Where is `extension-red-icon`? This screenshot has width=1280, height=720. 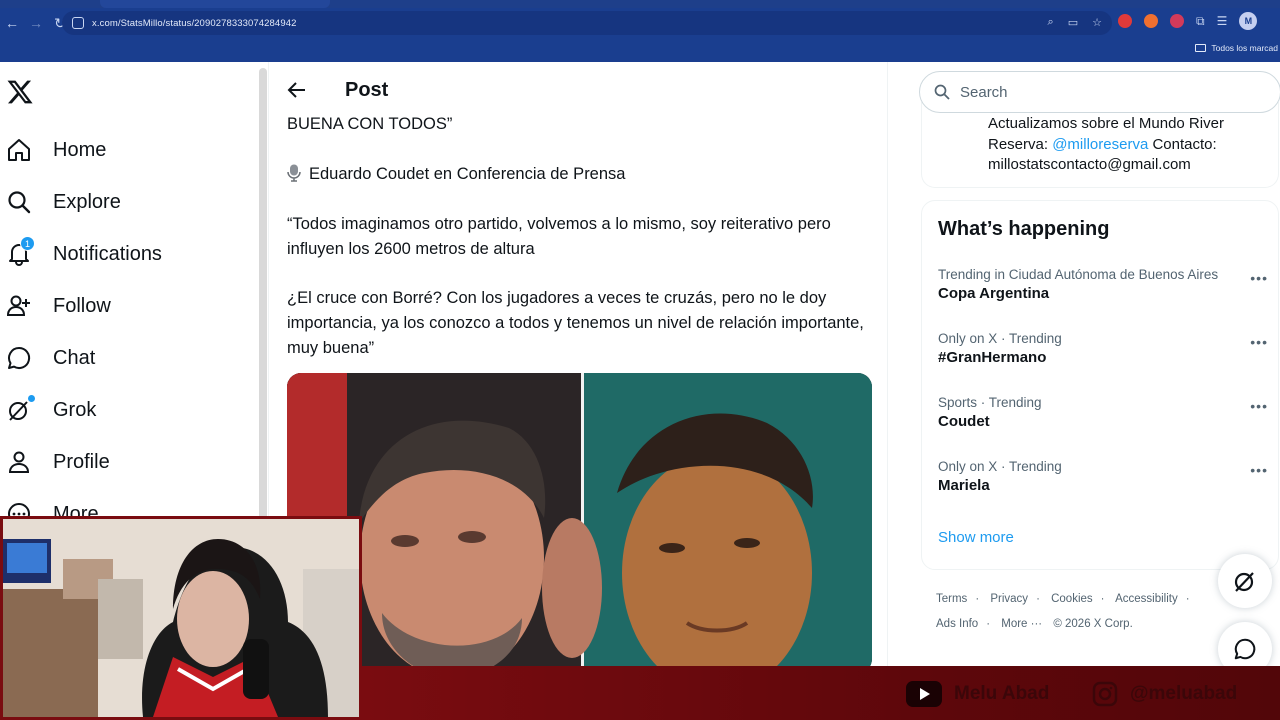
extension-red-icon is located at coordinates (1125, 21).